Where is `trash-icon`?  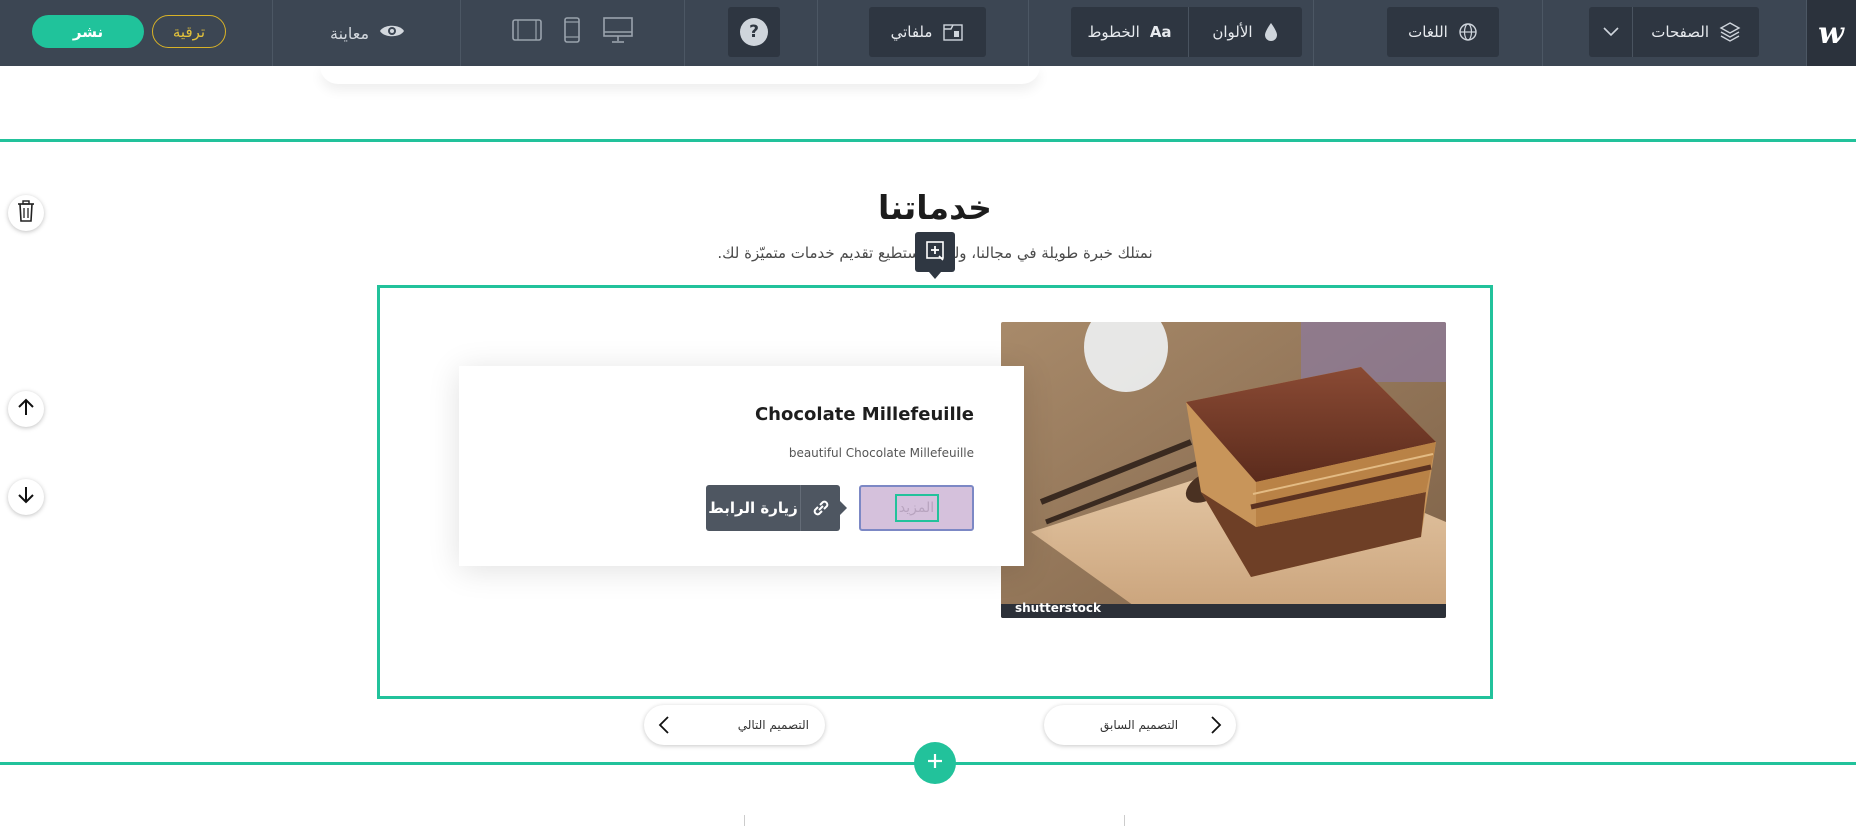
trash-icon is located at coordinates (26, 213).